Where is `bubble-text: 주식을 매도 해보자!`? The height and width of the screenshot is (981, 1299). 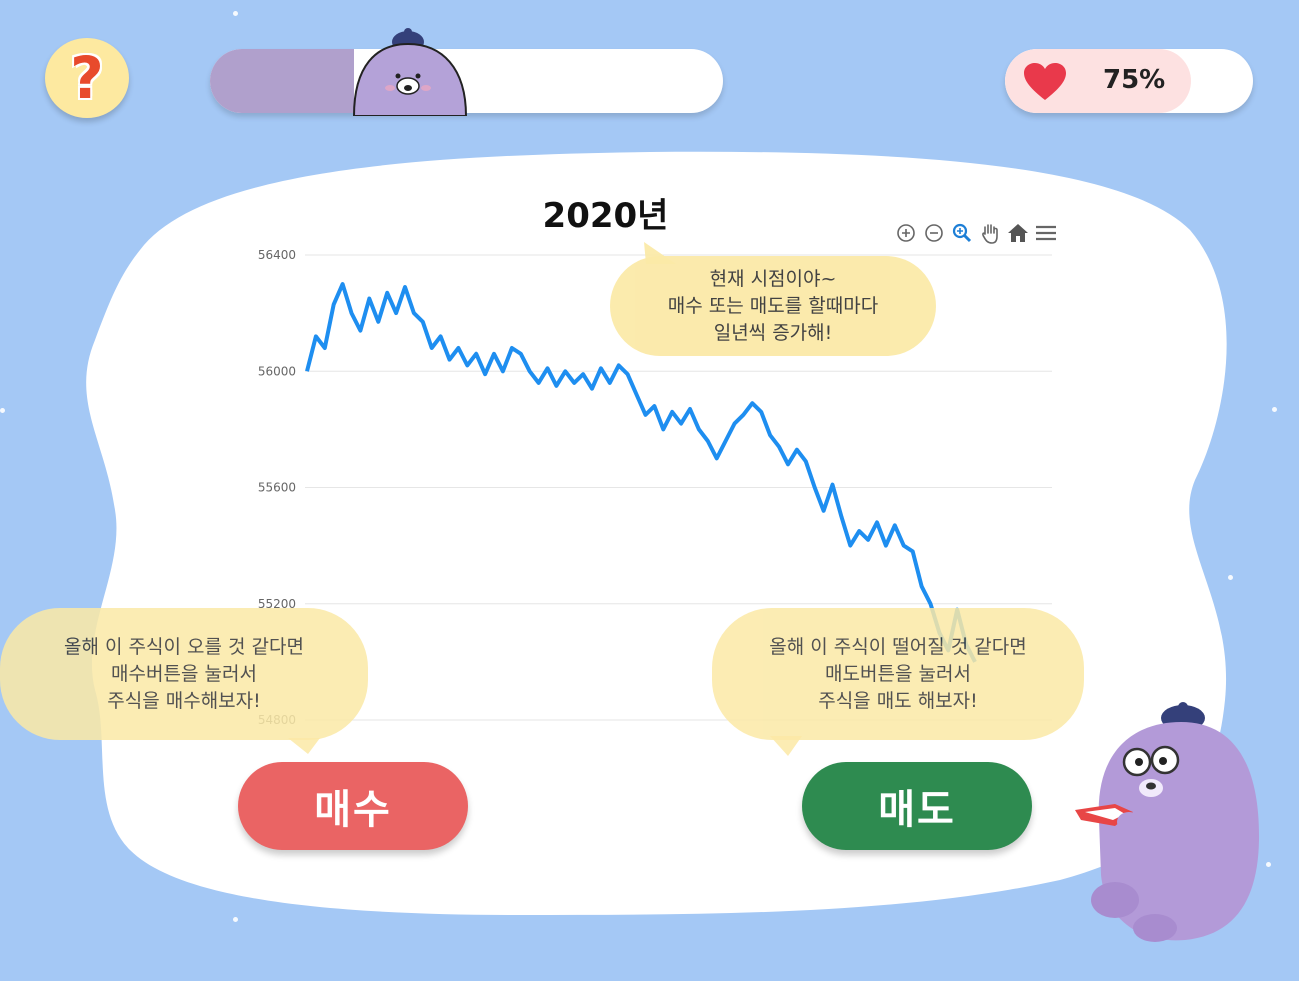 bubble-text: 주식을 매도 해보자! is located at coordinates (898, 700).